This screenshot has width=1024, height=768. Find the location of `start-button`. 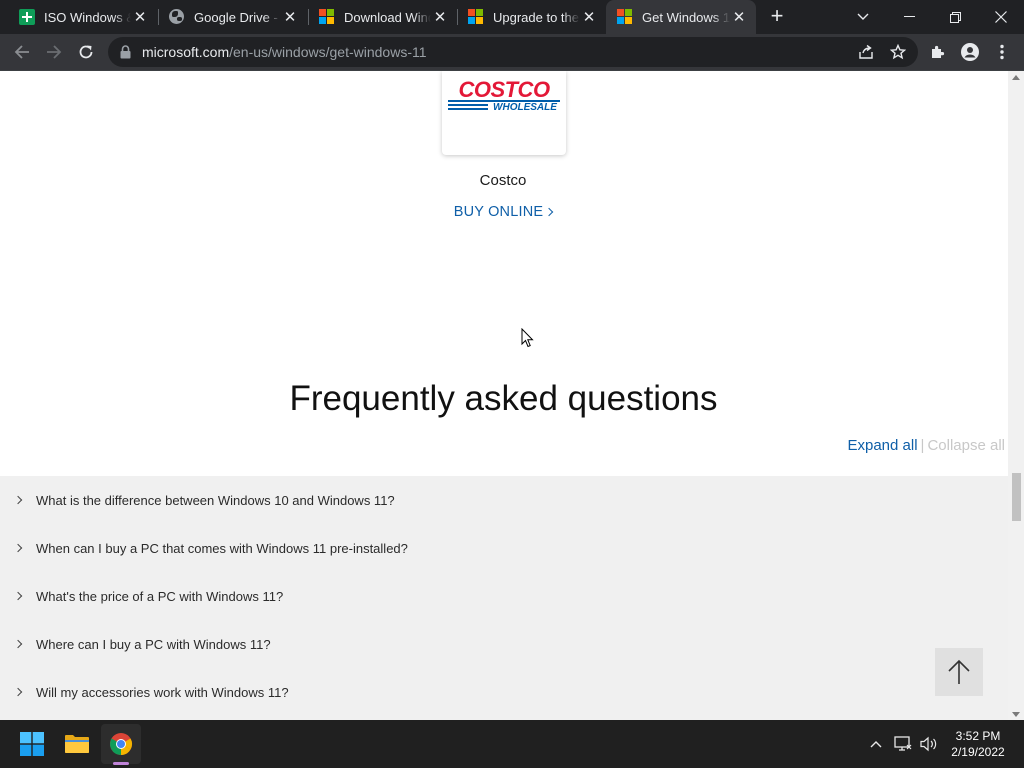

start-button is located at coordinates (32, 744).